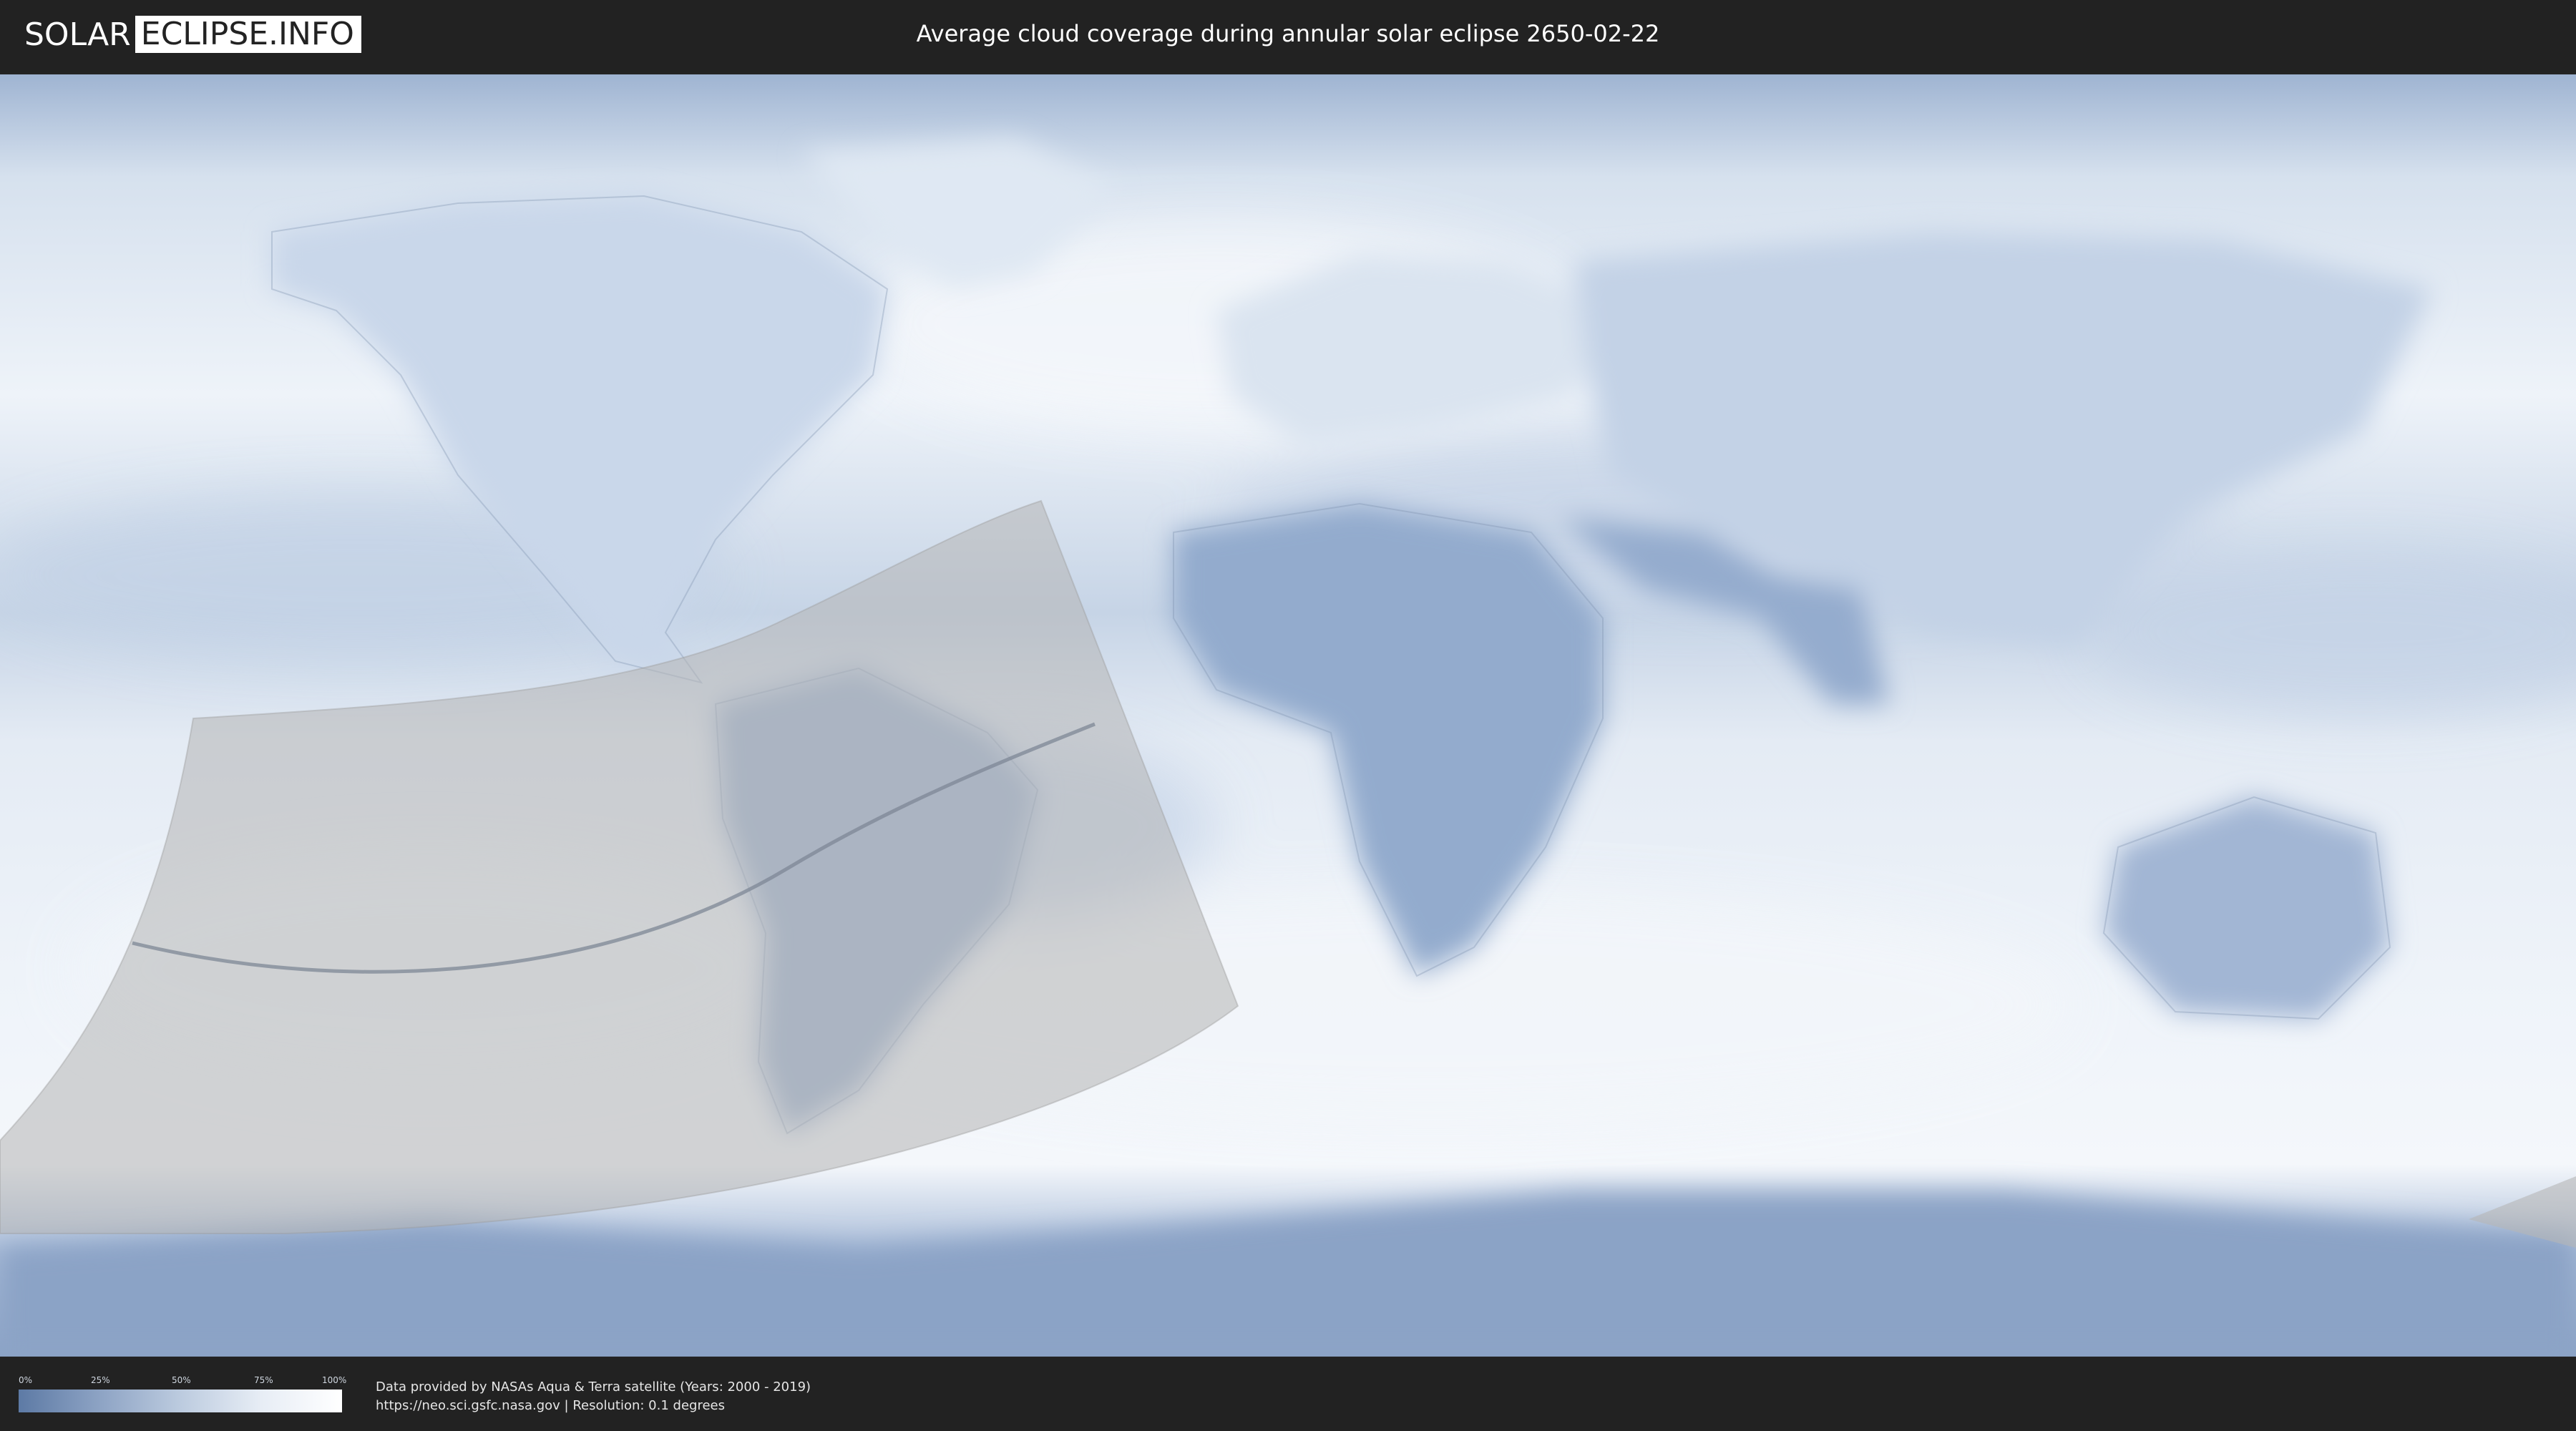  Describe the element at coordinates (181, 1380) in the screenshot. I see `legend-tick-50: 50%` at that location.